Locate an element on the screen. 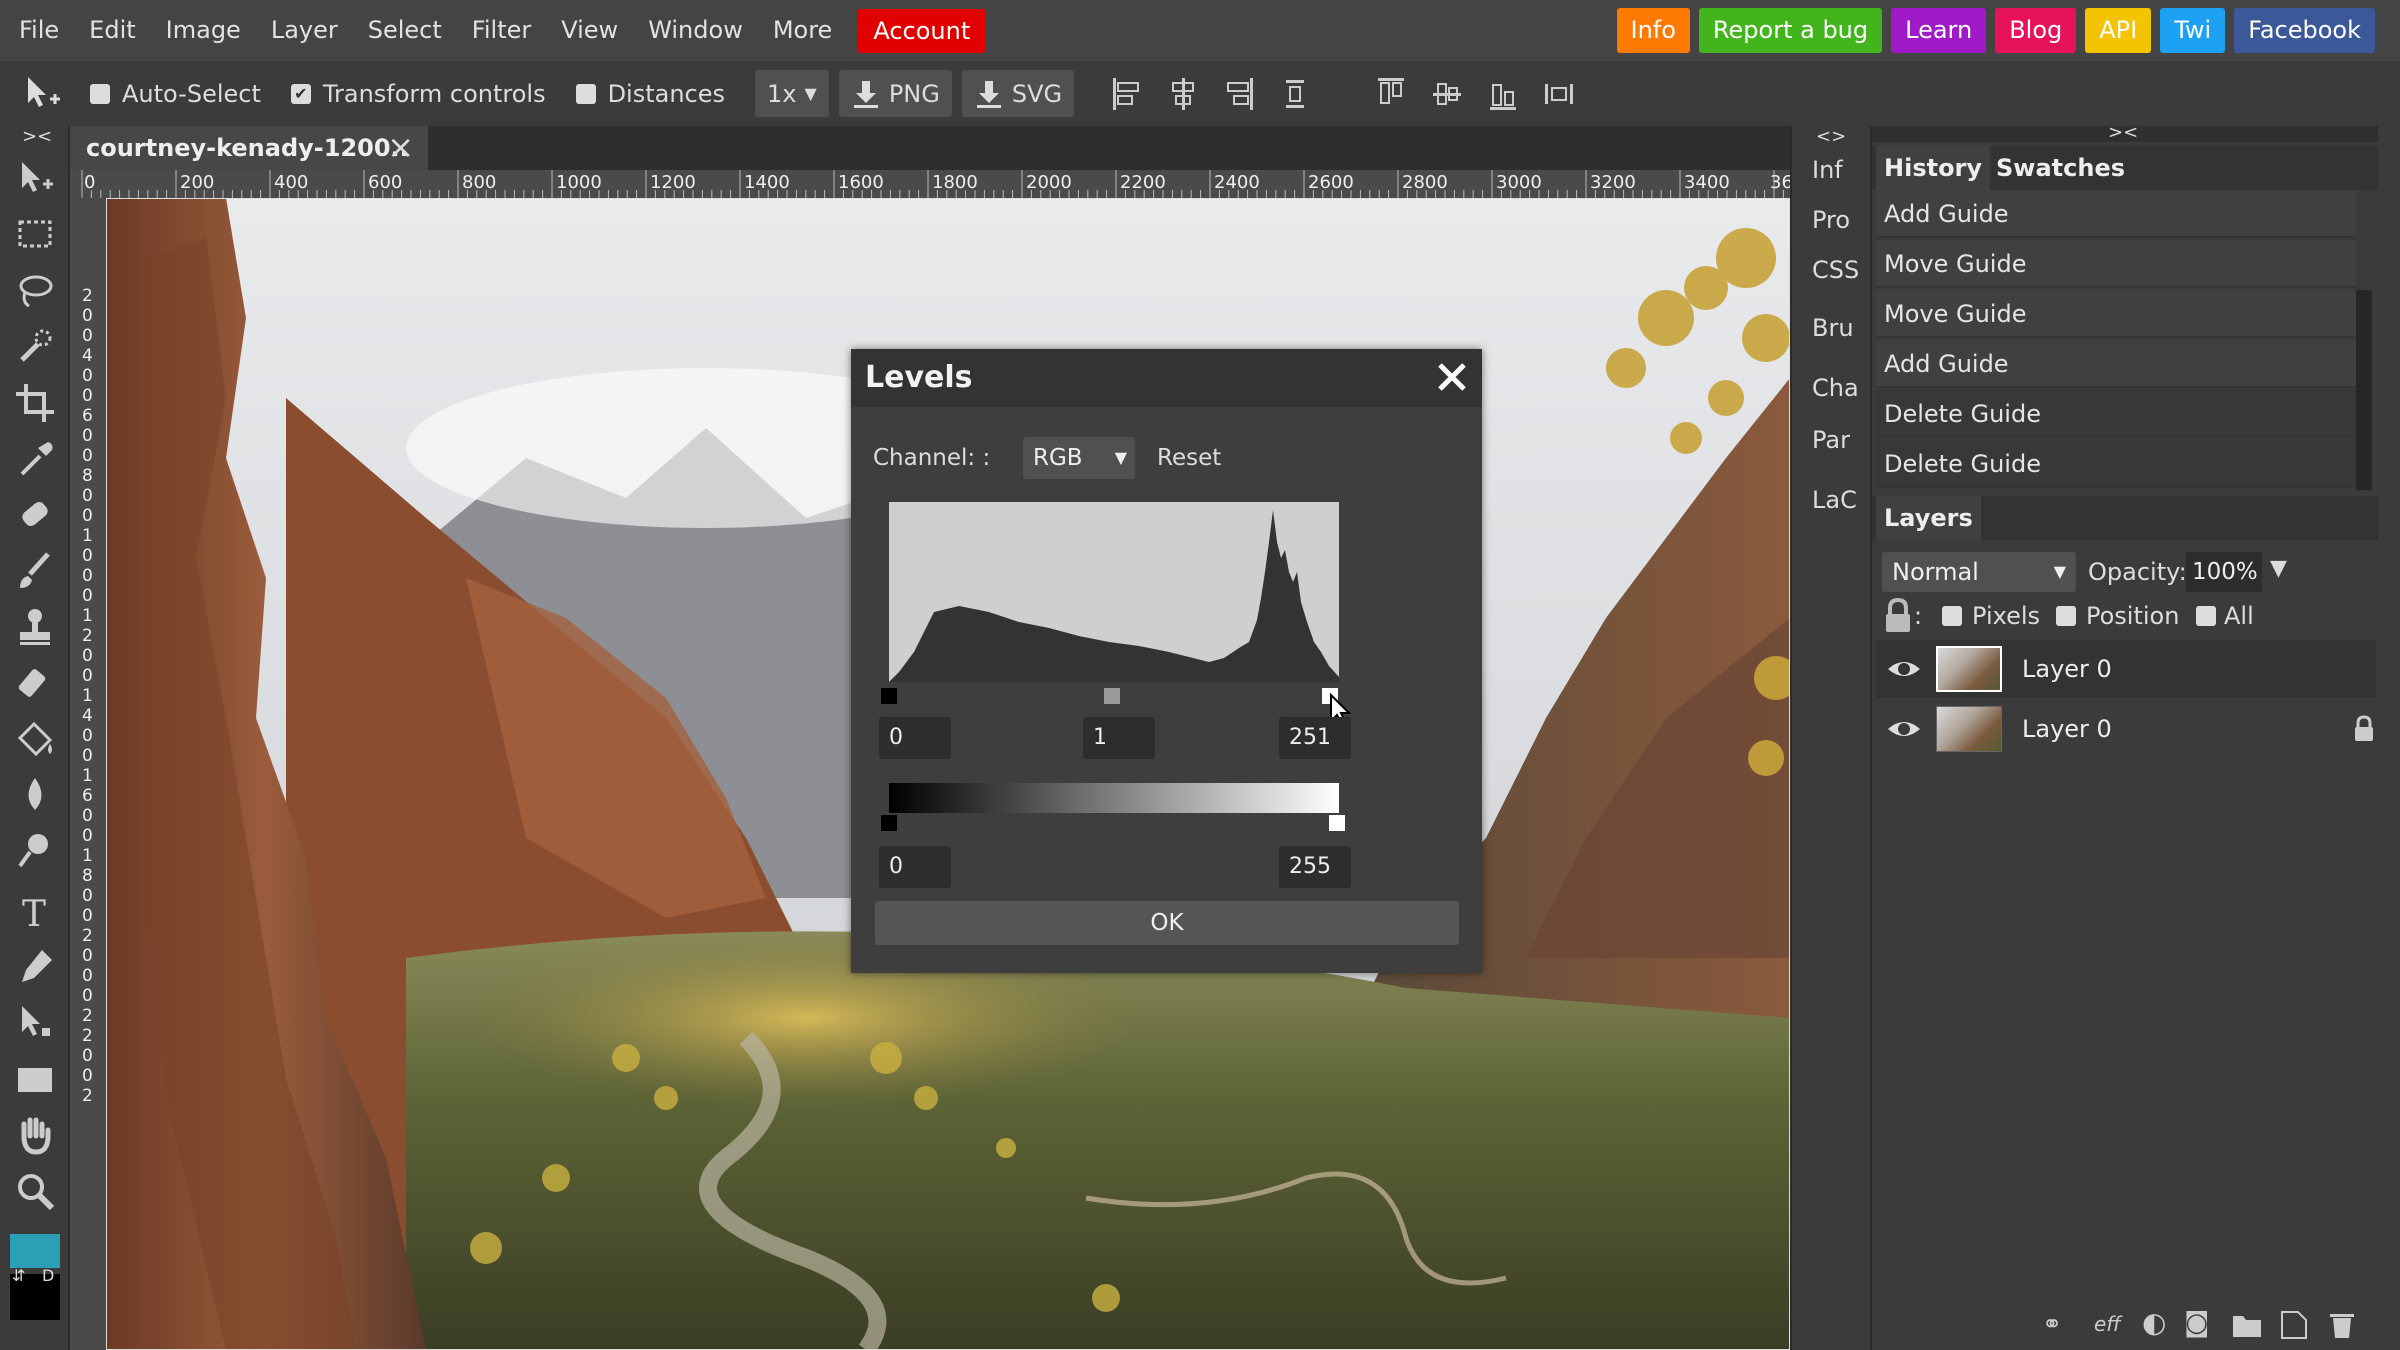 This screenshot has height=1350, width=2400. blend-mode-select: Normal ▼ is located at coordinates (1979, 572).